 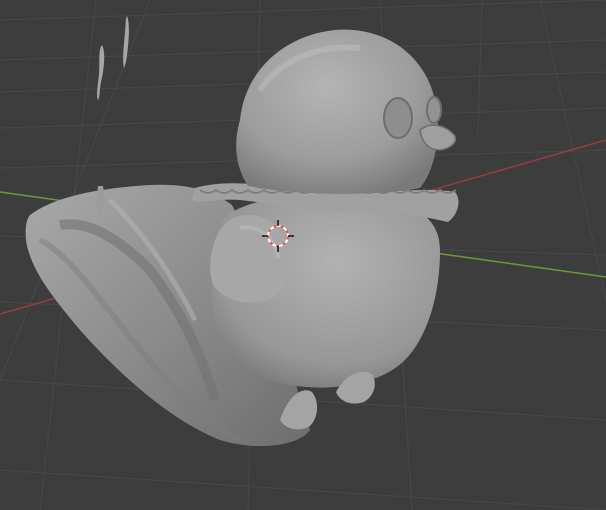 What do you see at coordinates (398, 118) in the screenshot?
I see `eye-left` at bounding box center [398, 118].